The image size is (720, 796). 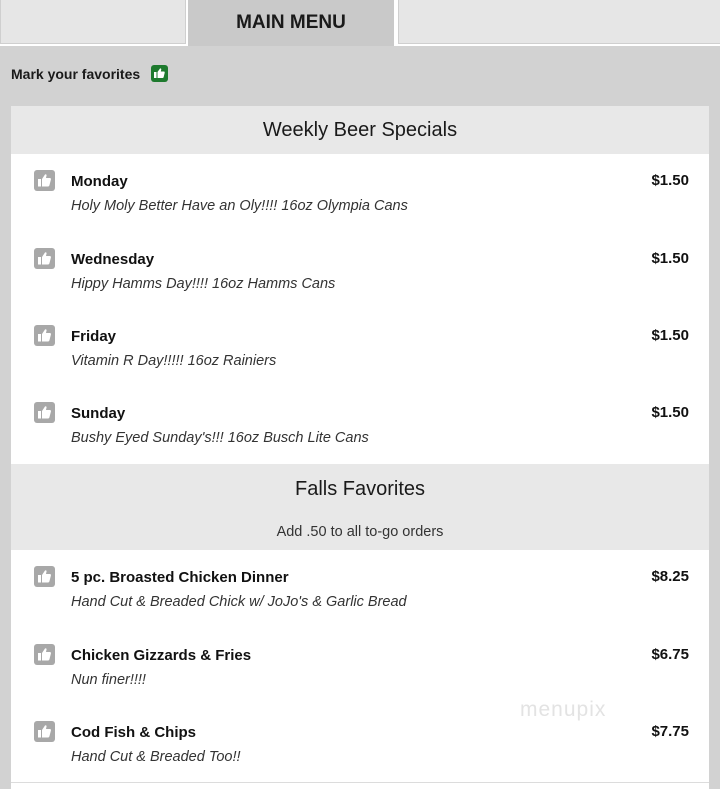 I want to click on item-name: 5 pc. Broasted Chicken Dinner, so click(x=180, y=577).